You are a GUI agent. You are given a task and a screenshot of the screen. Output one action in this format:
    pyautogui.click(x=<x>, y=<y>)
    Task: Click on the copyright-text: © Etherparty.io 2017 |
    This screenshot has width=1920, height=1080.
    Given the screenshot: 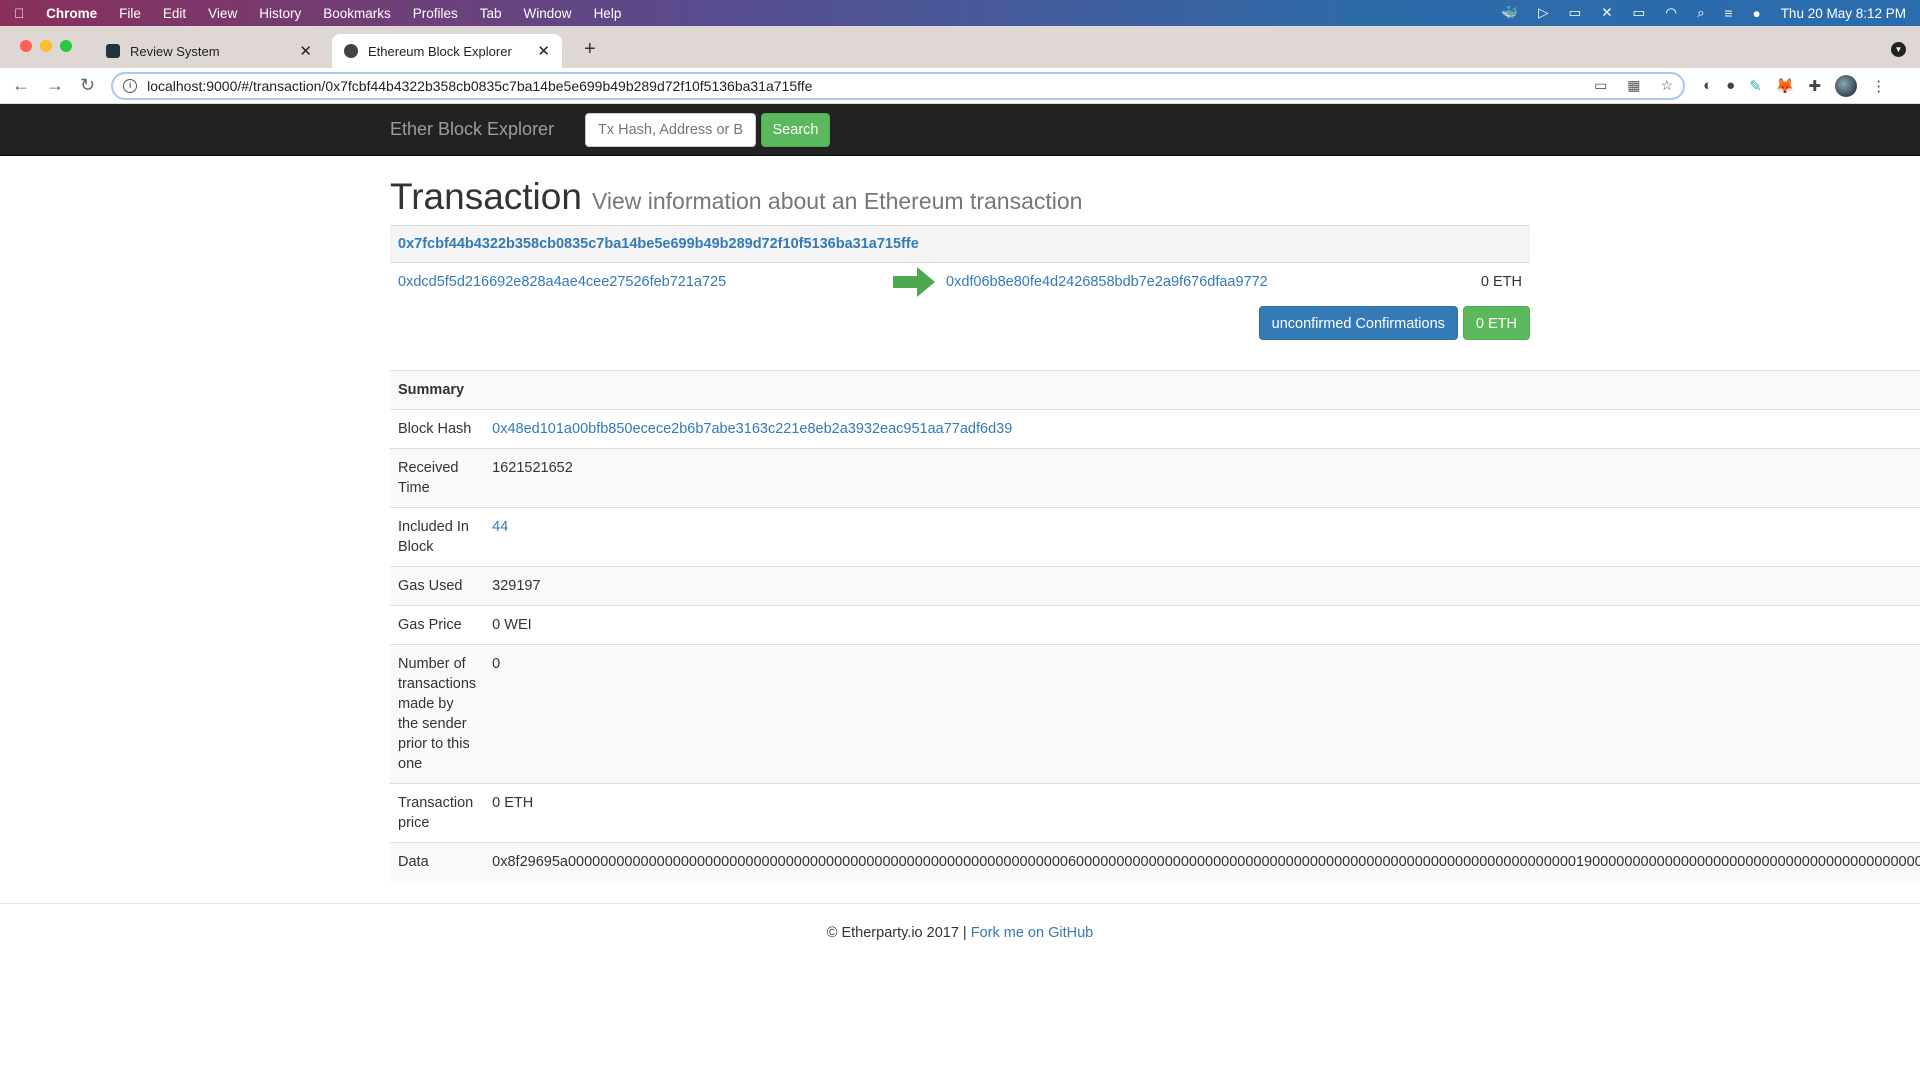 What is the action you would take?
    pyautogui.click(x=898, y=933)
    